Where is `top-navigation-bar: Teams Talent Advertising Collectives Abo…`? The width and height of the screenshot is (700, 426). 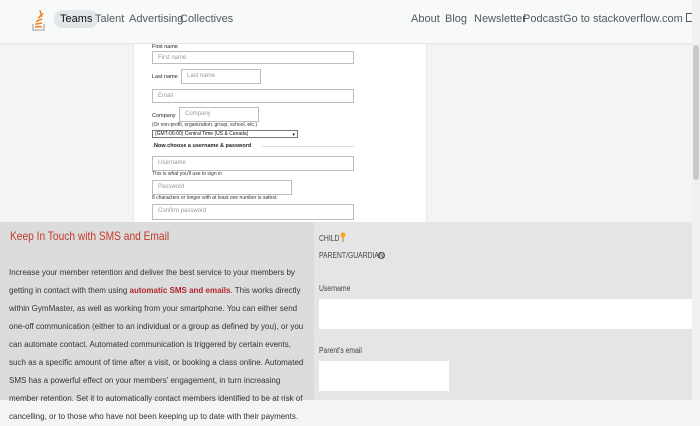 top-navigation-bar: Teams Talent Advertising Collectives Abo… is located at coordinates (347, 22).